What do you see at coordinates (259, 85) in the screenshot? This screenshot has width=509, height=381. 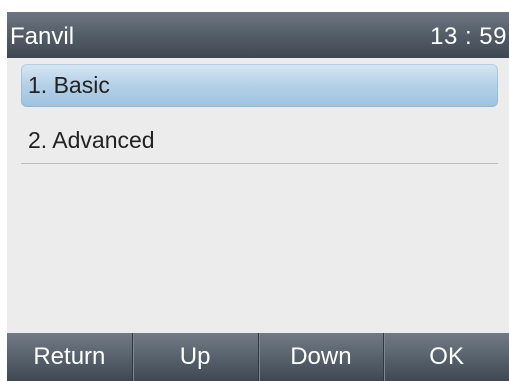 I see `menu-item-basic: 1. Basic` at bounding box center [259, 85].